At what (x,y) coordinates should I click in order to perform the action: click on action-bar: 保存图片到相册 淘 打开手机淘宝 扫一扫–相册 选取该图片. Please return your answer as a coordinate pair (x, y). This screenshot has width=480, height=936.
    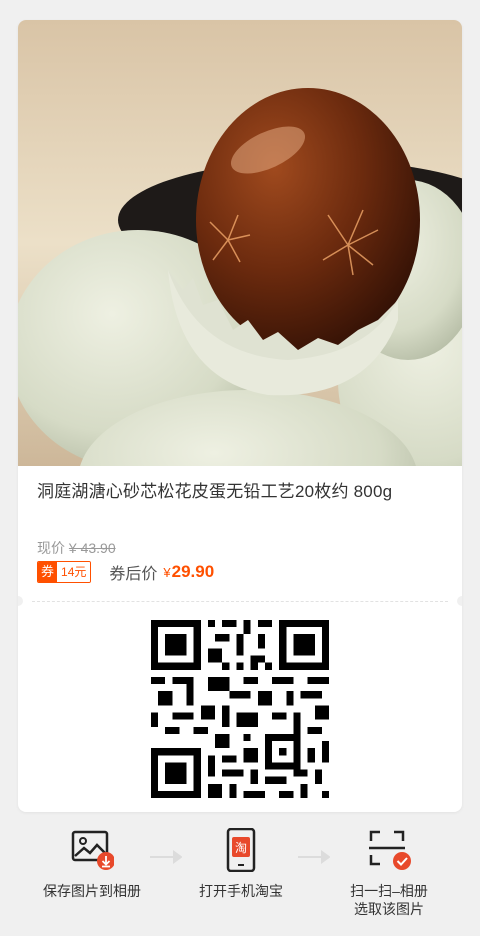
    Looking at the image, I should click on (240, 874).